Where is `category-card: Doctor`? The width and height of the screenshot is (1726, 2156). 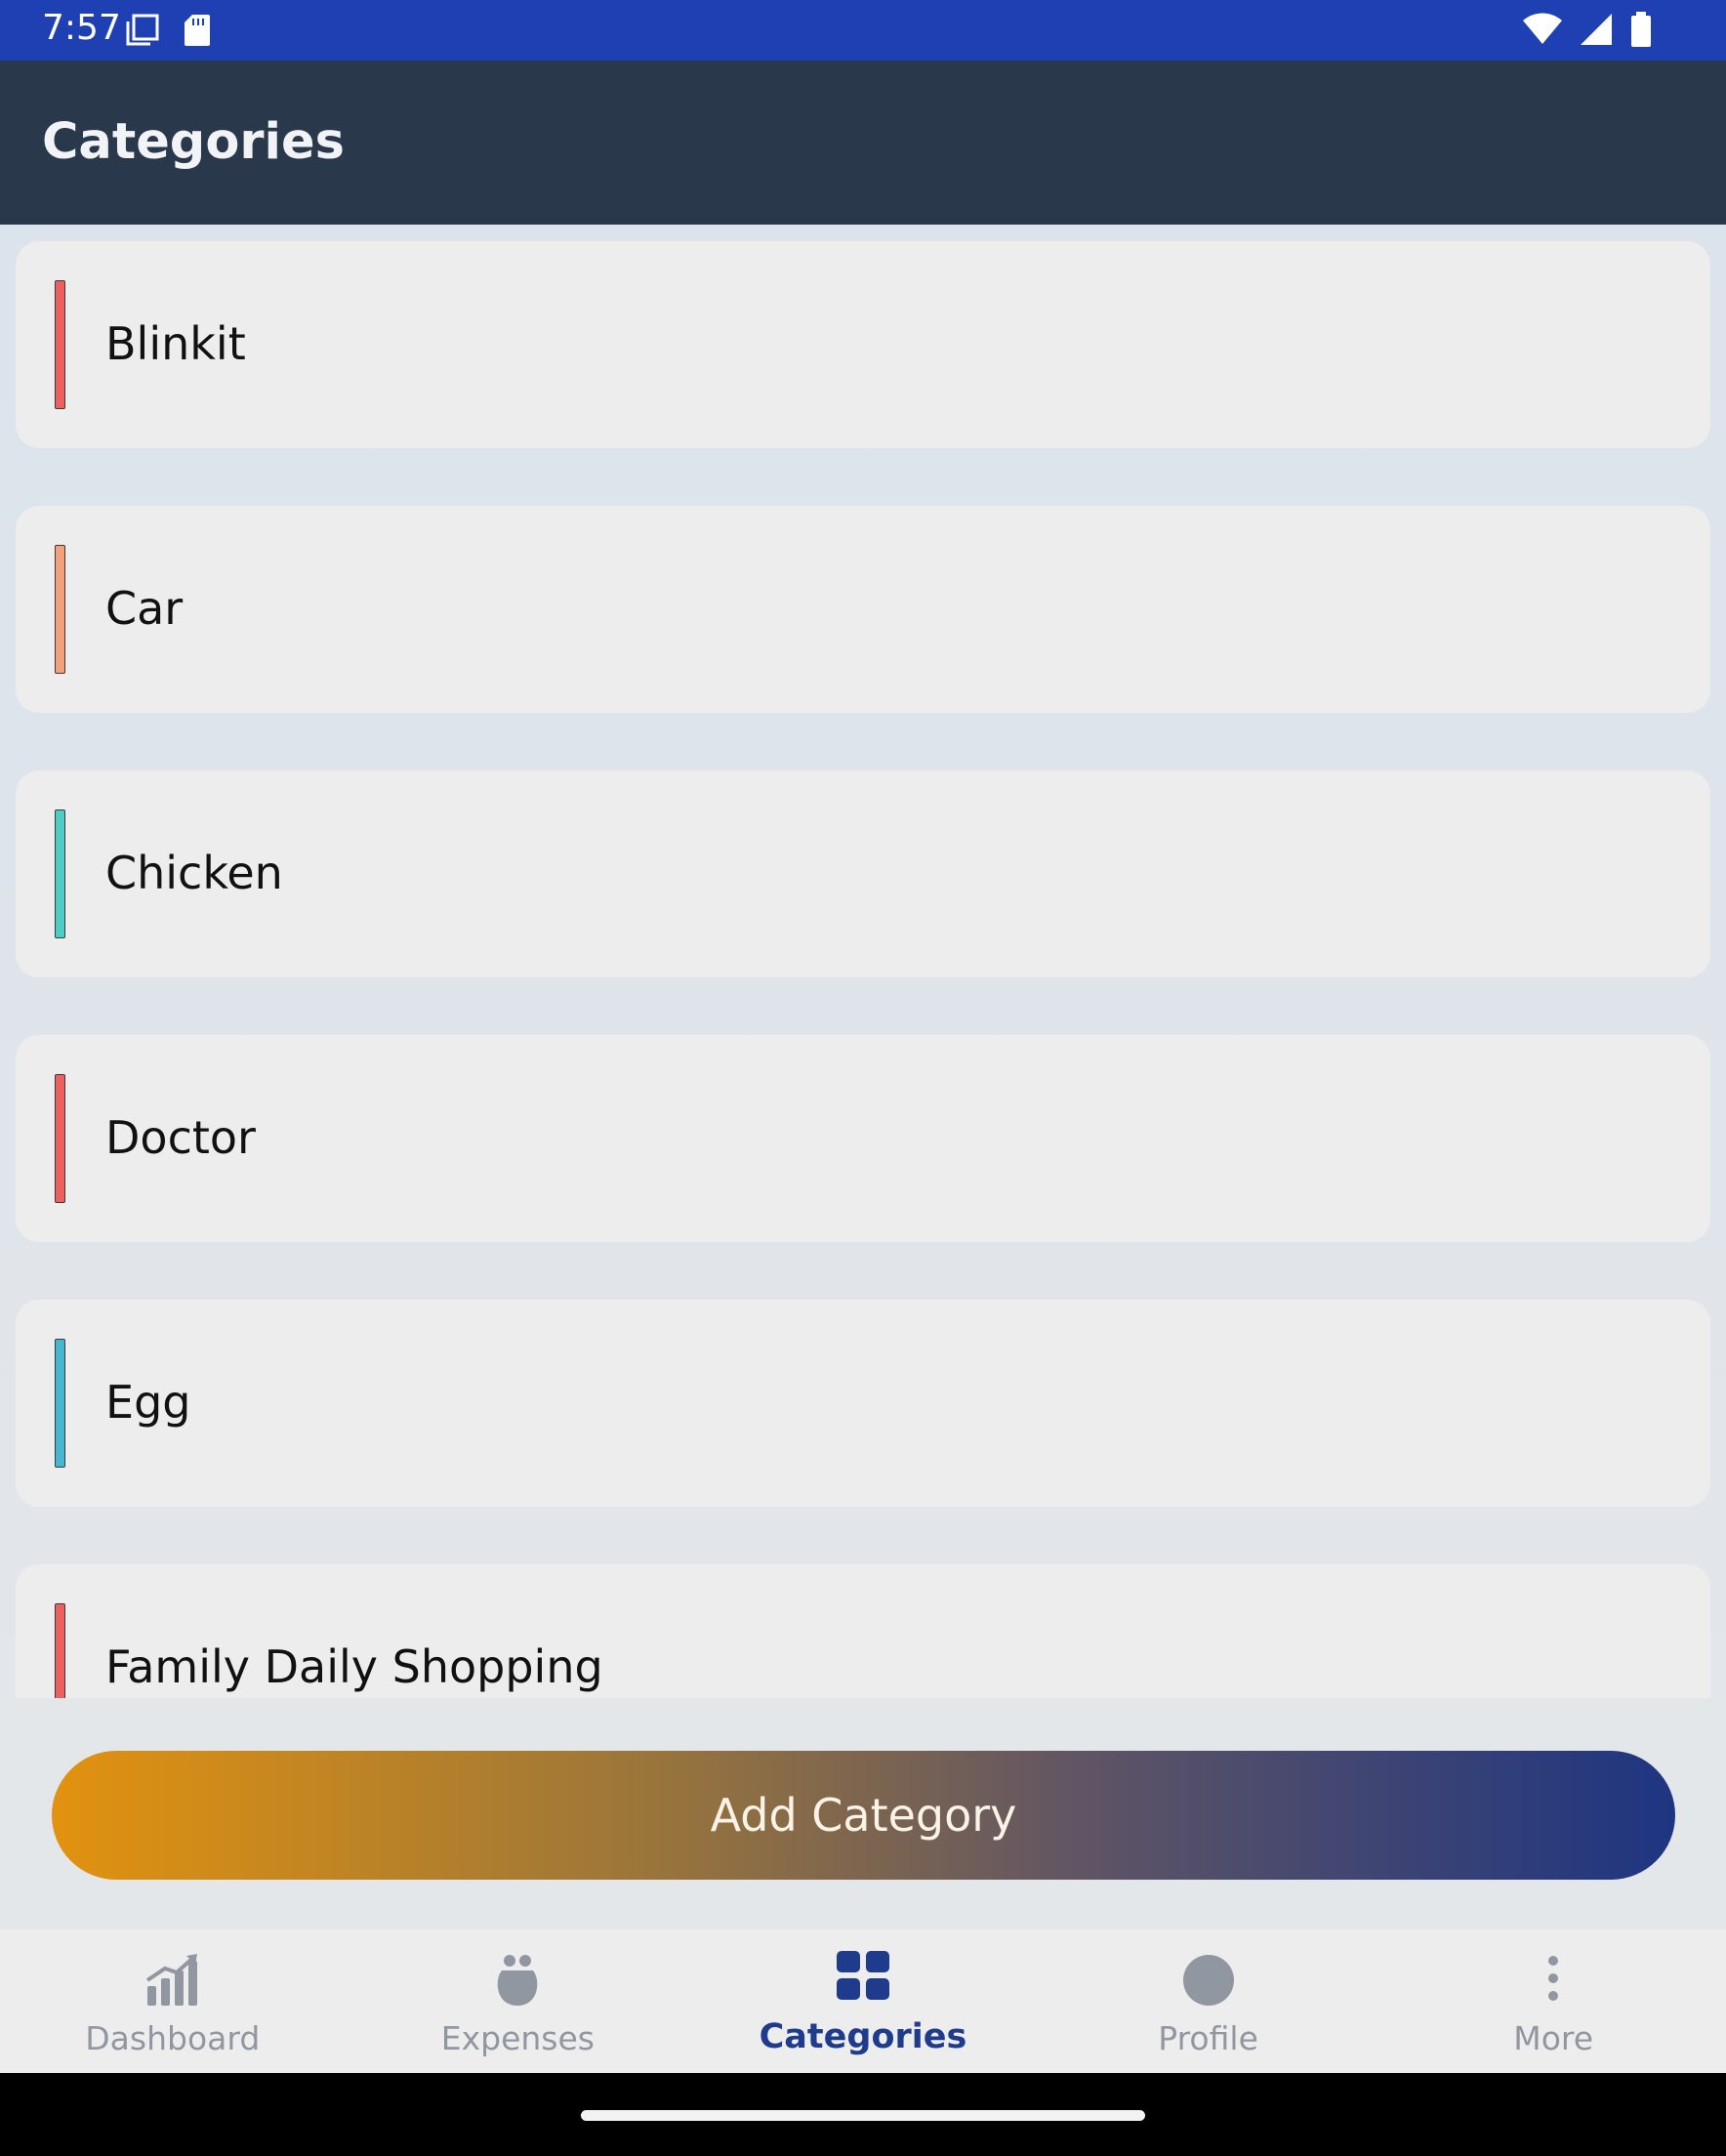 category-card: Doctor is located at coordinates (863, 1138).